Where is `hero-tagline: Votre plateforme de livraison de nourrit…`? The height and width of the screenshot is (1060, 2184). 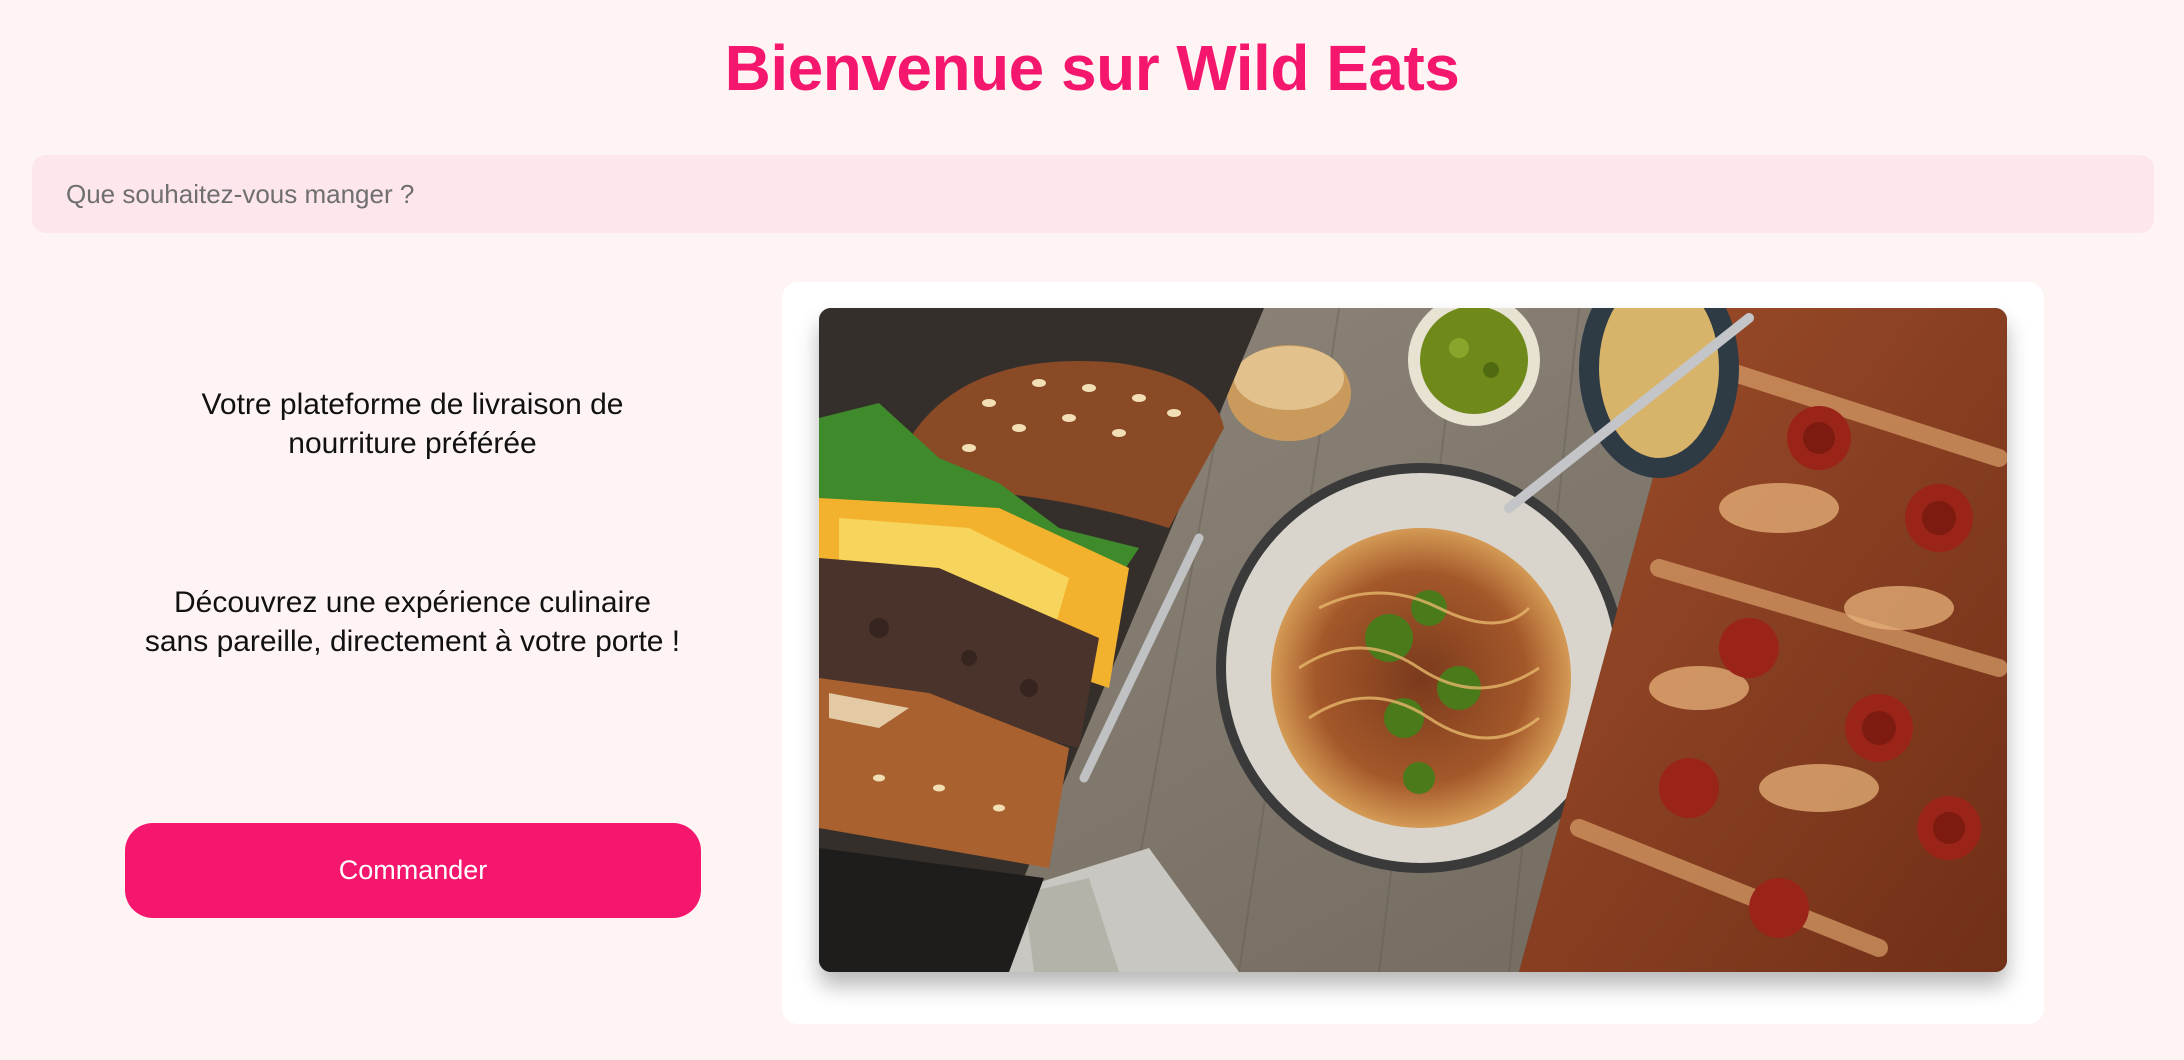
hero-tagline: Votre plateforme de livraison de nourrit… is located at coordinates (412, 424).